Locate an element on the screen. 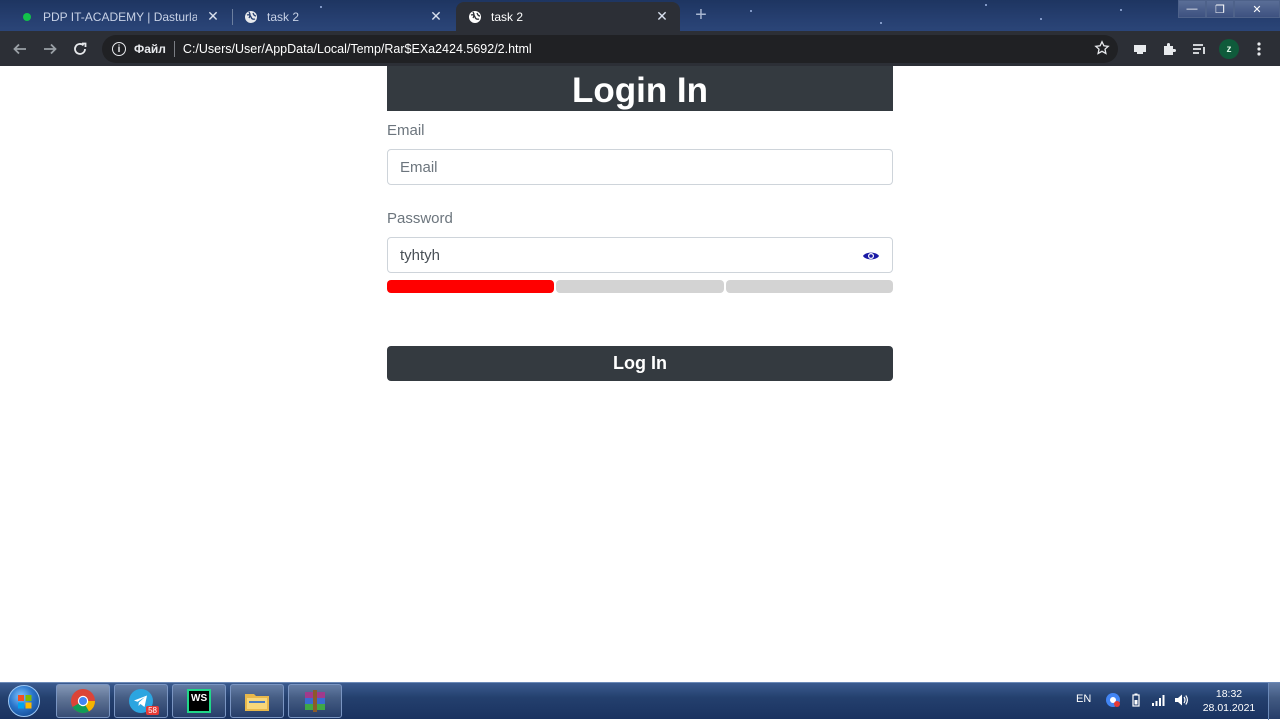 This screenshot has height=720, width=1280. network-signal-icon is located at coordinates (1159, 700).